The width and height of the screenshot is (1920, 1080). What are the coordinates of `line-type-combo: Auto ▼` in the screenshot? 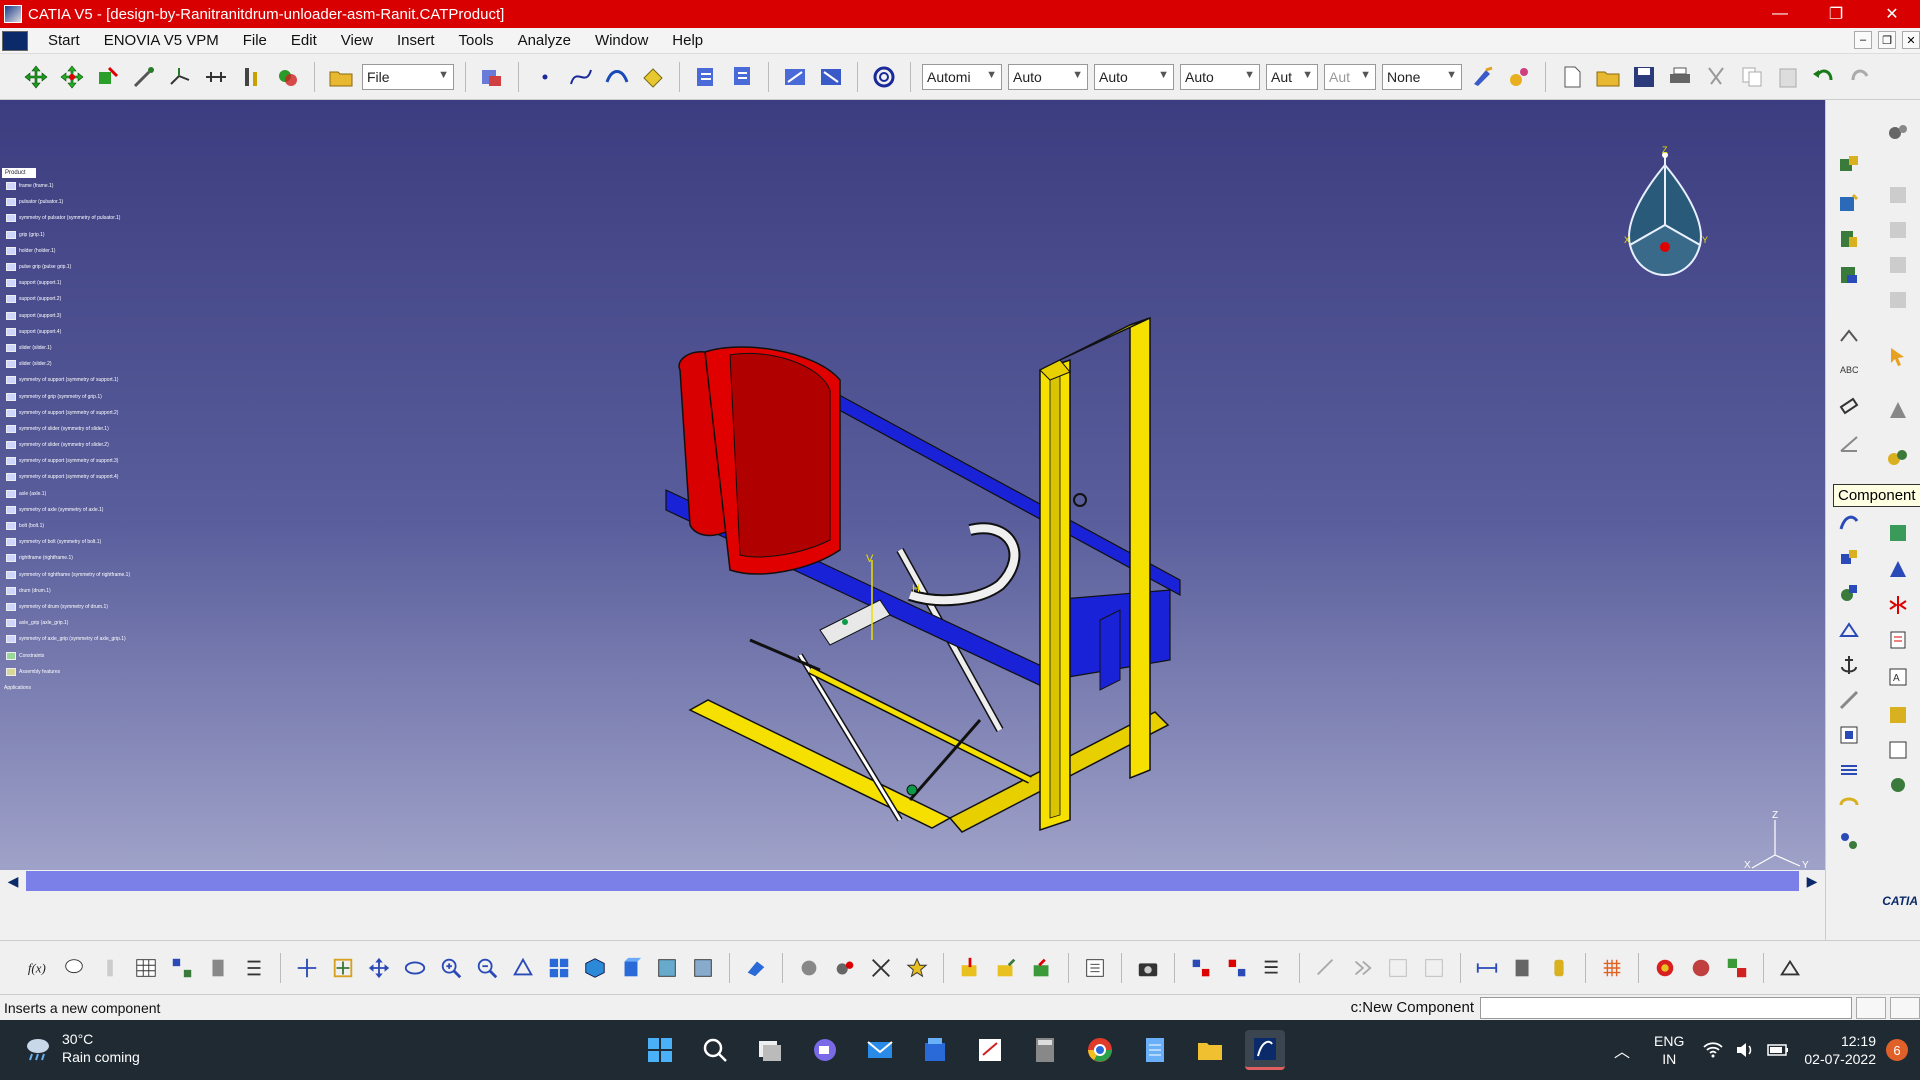 It's located at (1220, 76).